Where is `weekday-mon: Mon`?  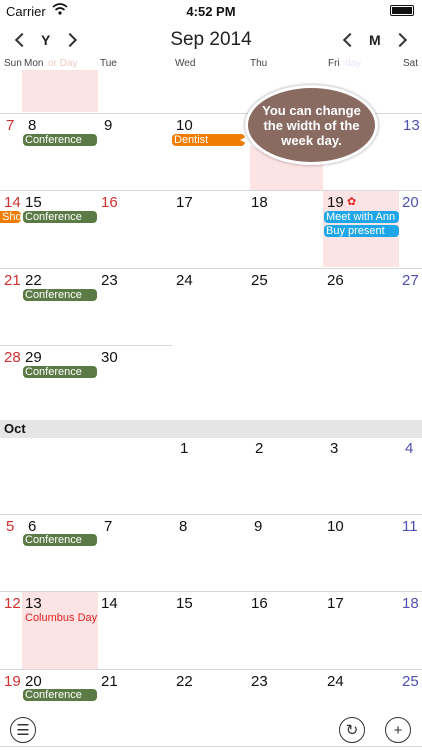
weekday-mon: Mon is located at coordinates (34, 63).